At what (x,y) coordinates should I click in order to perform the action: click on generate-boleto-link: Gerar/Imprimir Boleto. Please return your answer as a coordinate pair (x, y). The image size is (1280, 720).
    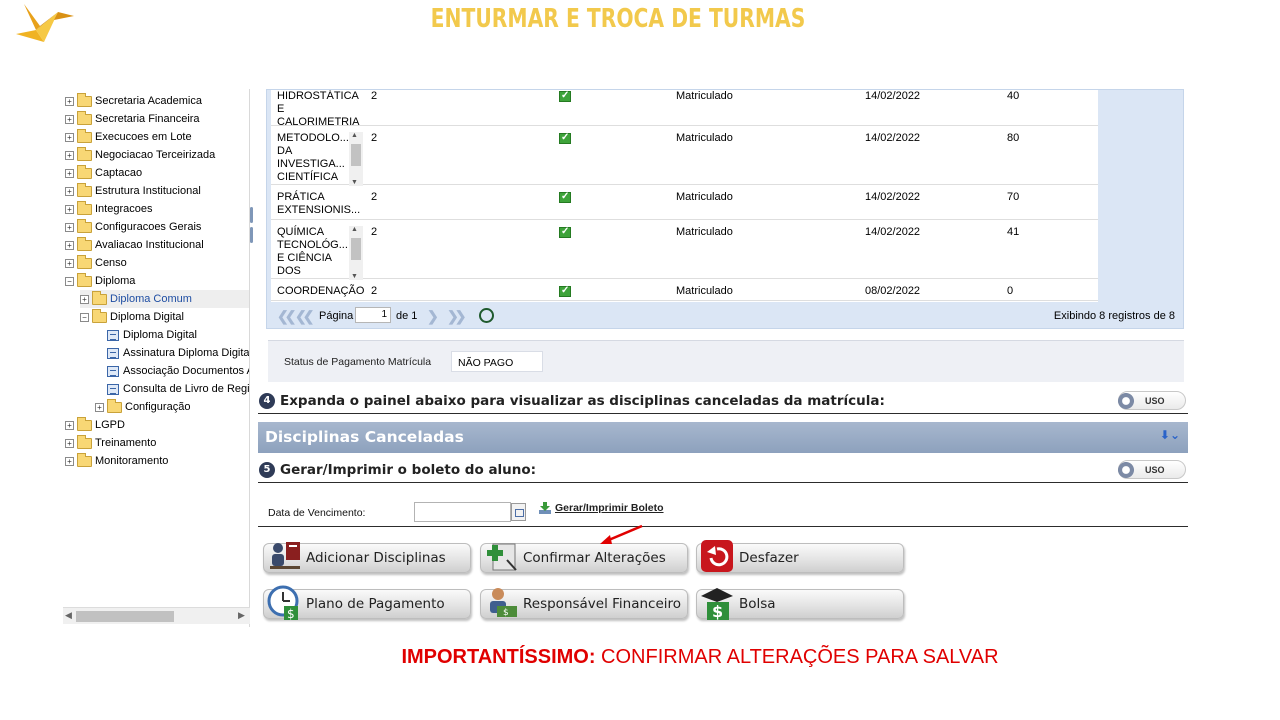
    Looking at the image, I should click on (609, 508).